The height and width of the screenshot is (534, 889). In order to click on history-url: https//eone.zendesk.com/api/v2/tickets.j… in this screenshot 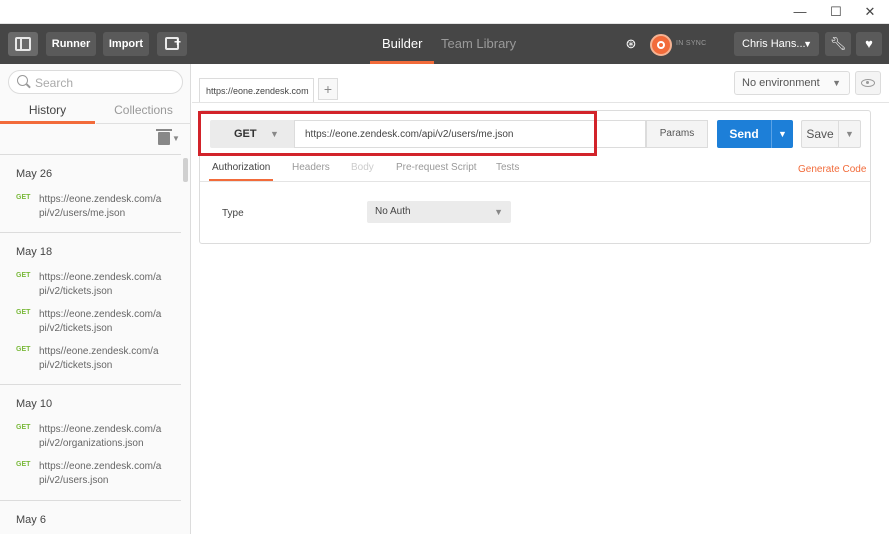, I will do `click(99, 358)`.